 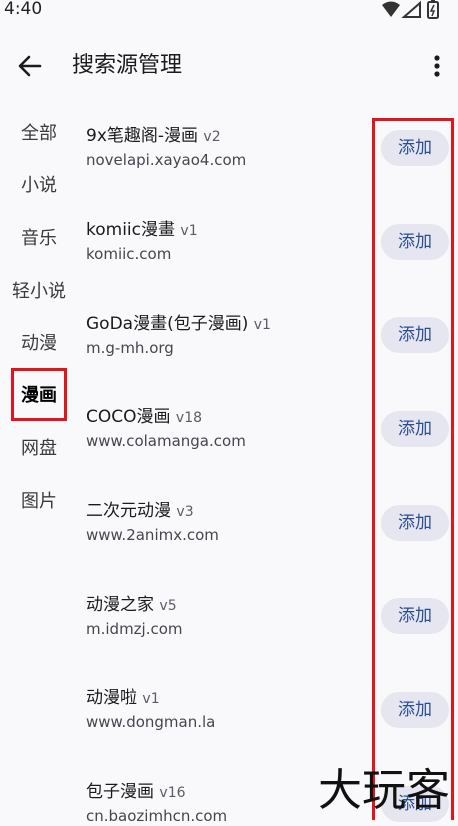 I want to click on source-name: GoDa漫畫(包子漫画), so click(x=167, y=324).